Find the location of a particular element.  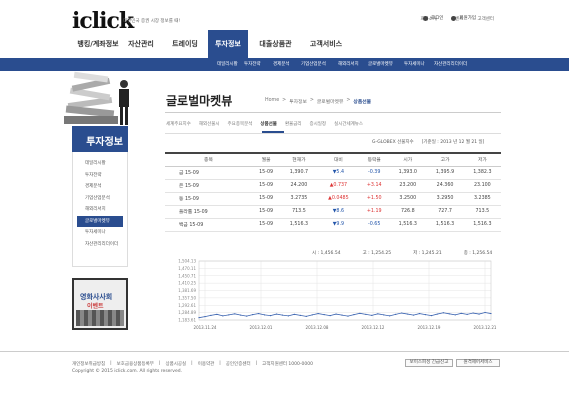

cell-open: 23.200 is located at coordinates (408, 186).